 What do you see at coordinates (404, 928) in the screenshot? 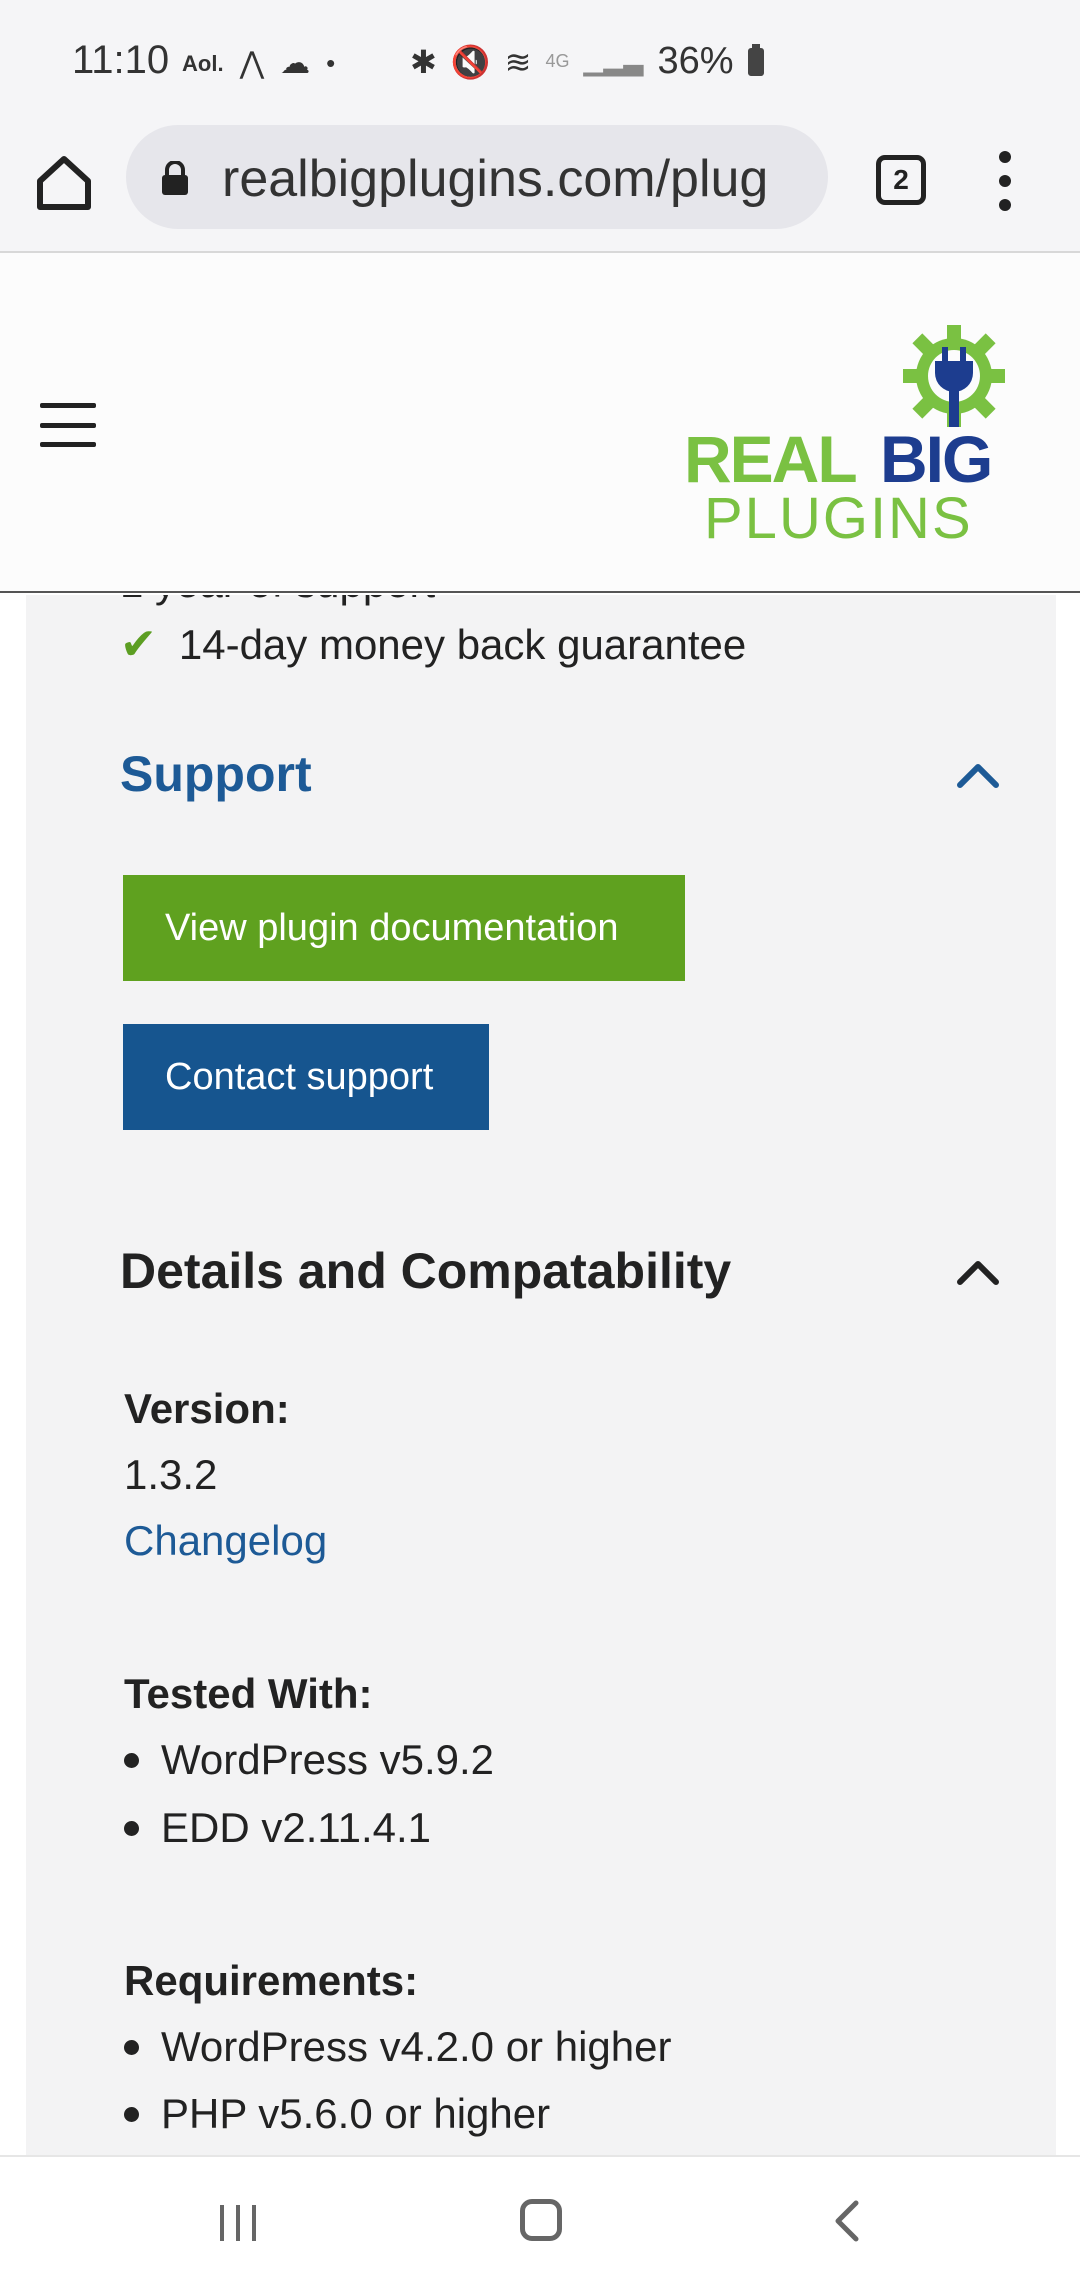
I see `view-documentation-button: View plugin documentation` at bounding box center [404, 928].